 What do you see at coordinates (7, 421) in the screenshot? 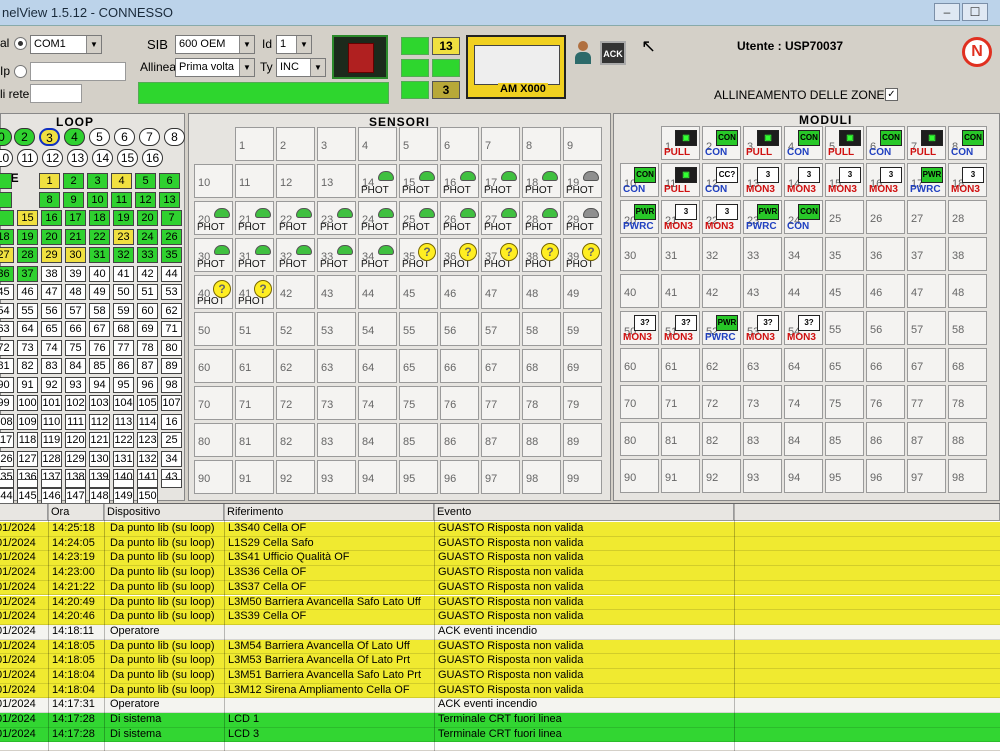
I see `zone-cell: 108` at bounding box center [7, 421].